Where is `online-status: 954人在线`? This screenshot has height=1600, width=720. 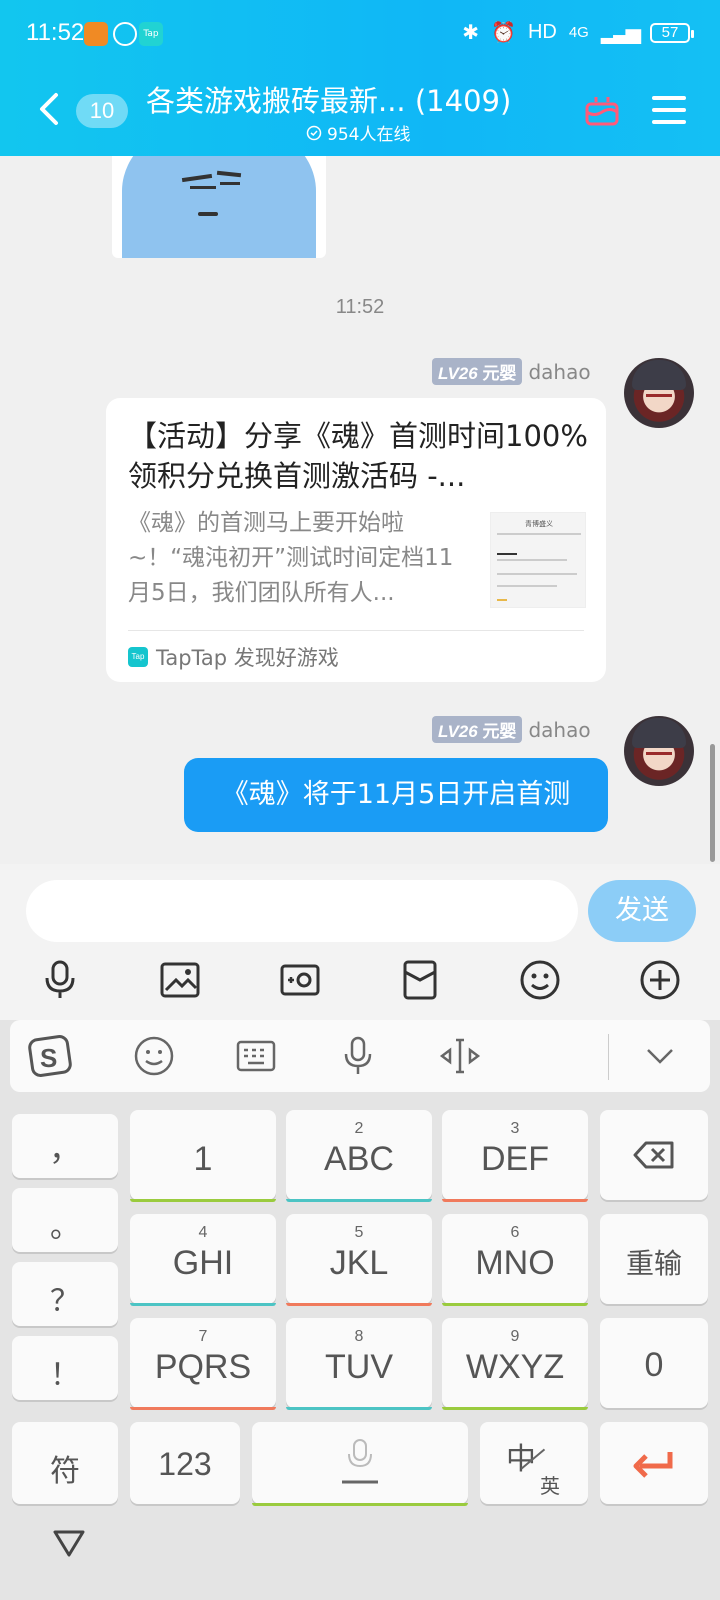
online-status: 954人在线 is located at coordinates (358, 132).